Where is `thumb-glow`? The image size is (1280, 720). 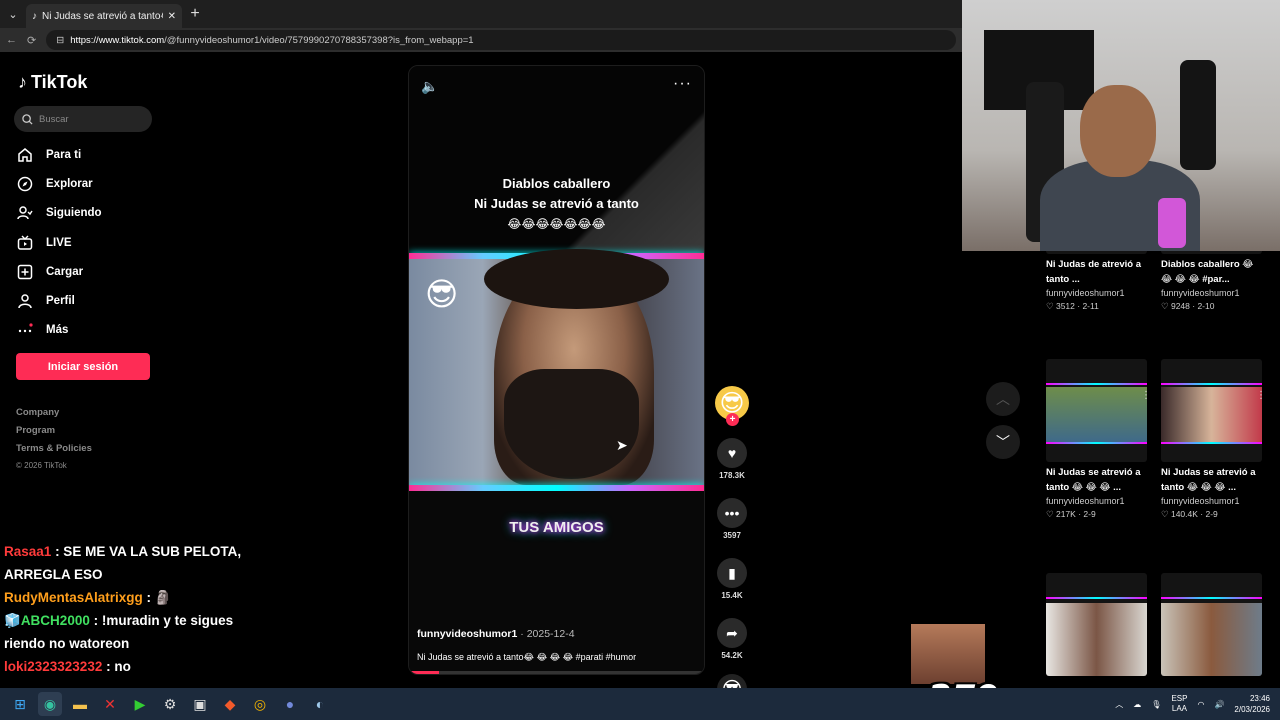
thumb-glow is located at coordinates (1096, 384).